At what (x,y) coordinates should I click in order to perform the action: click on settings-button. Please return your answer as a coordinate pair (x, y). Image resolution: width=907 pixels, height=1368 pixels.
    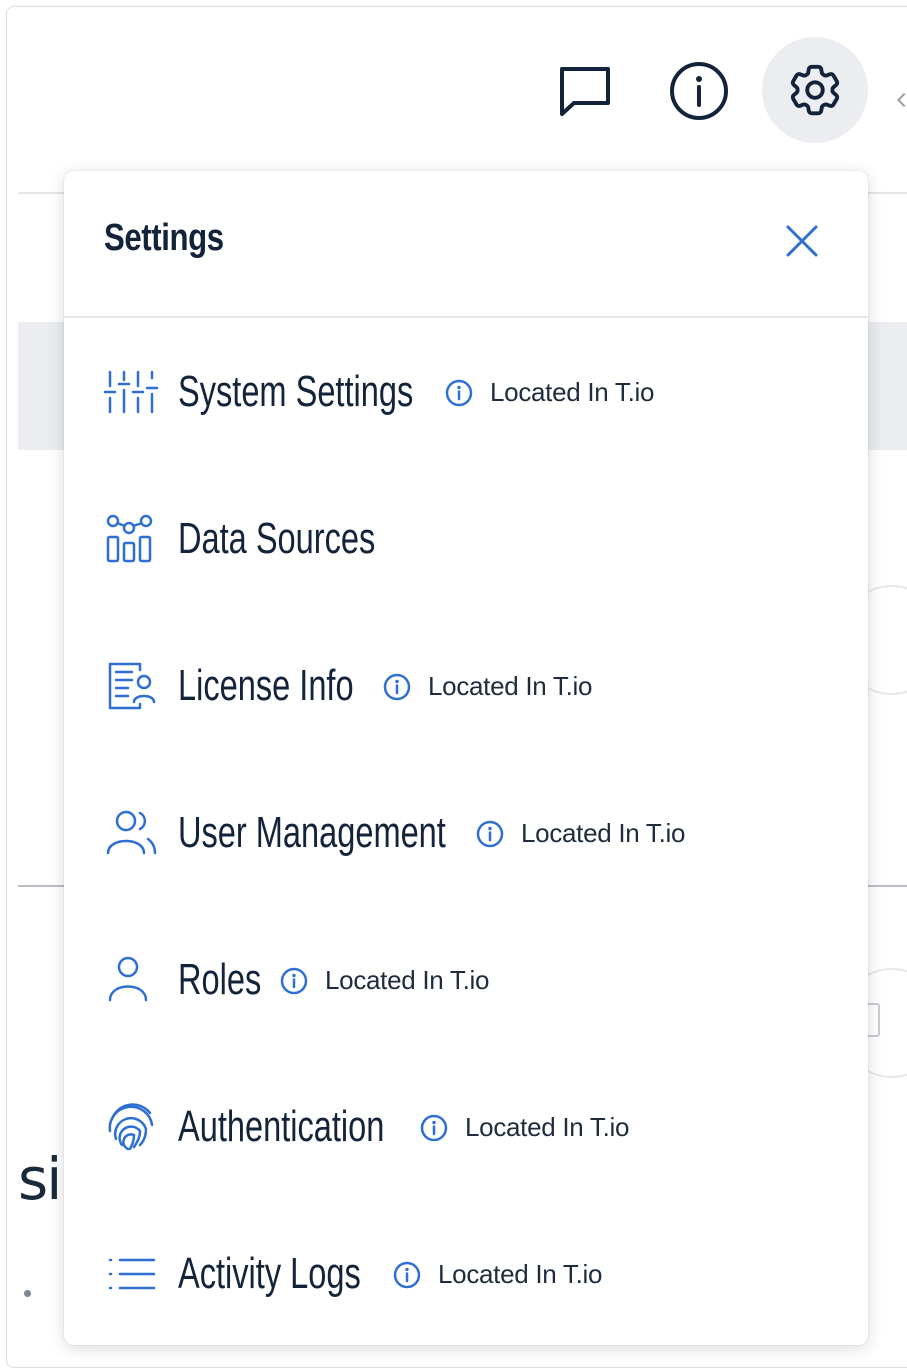
    Looking at the image, I should click on (815, 90).